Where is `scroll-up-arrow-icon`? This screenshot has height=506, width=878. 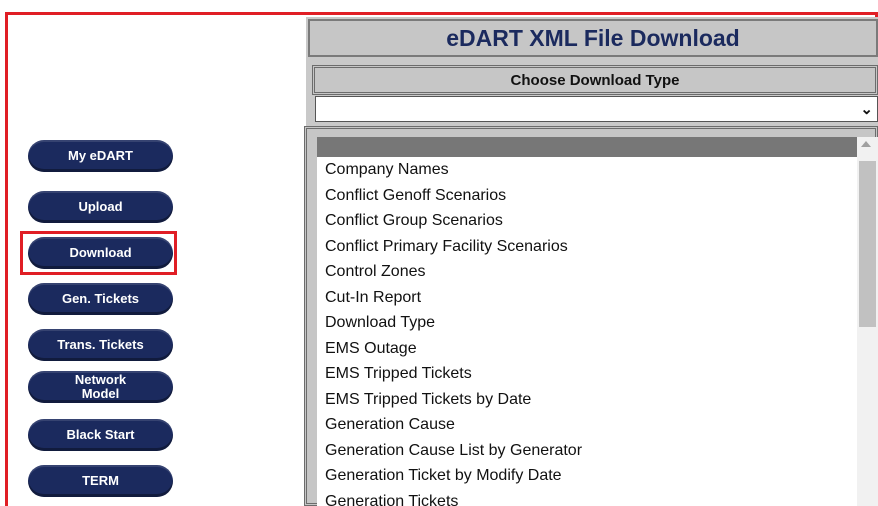
scroll-up-arrow-icon is located at coordinates (866, 144).